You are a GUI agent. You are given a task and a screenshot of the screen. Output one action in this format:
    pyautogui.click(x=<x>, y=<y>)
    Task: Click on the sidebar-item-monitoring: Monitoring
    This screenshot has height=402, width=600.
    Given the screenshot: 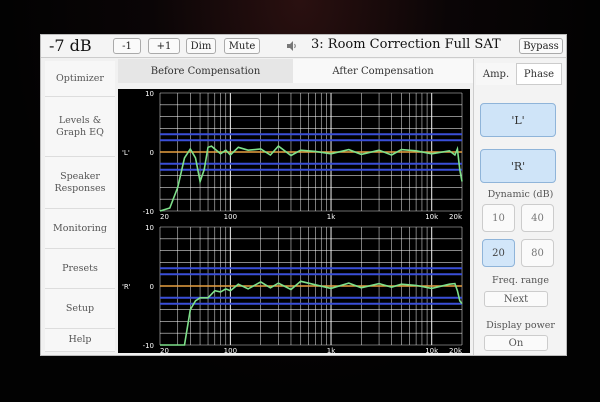 What is the action you would take?
    pyautogui.click(x=80, y=229)
    